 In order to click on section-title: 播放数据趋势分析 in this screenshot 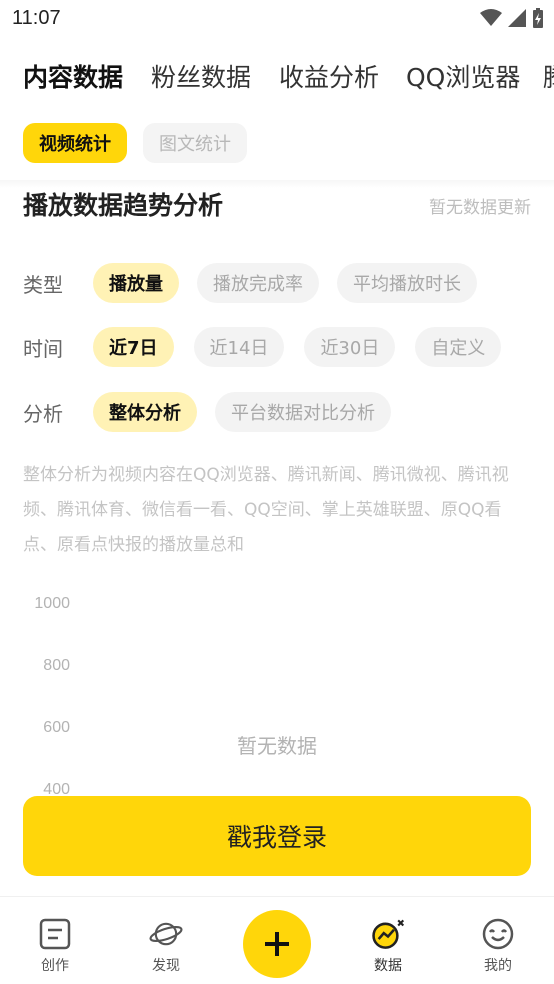, I will do `click(123, 205)`.